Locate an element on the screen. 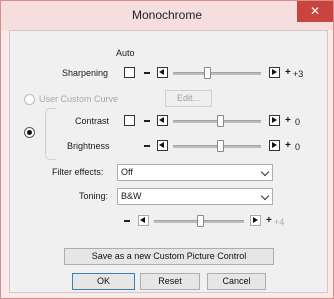 This screenshot has width=334, height=299. contrast-label: Contrast is located at coordinates (92, 121).